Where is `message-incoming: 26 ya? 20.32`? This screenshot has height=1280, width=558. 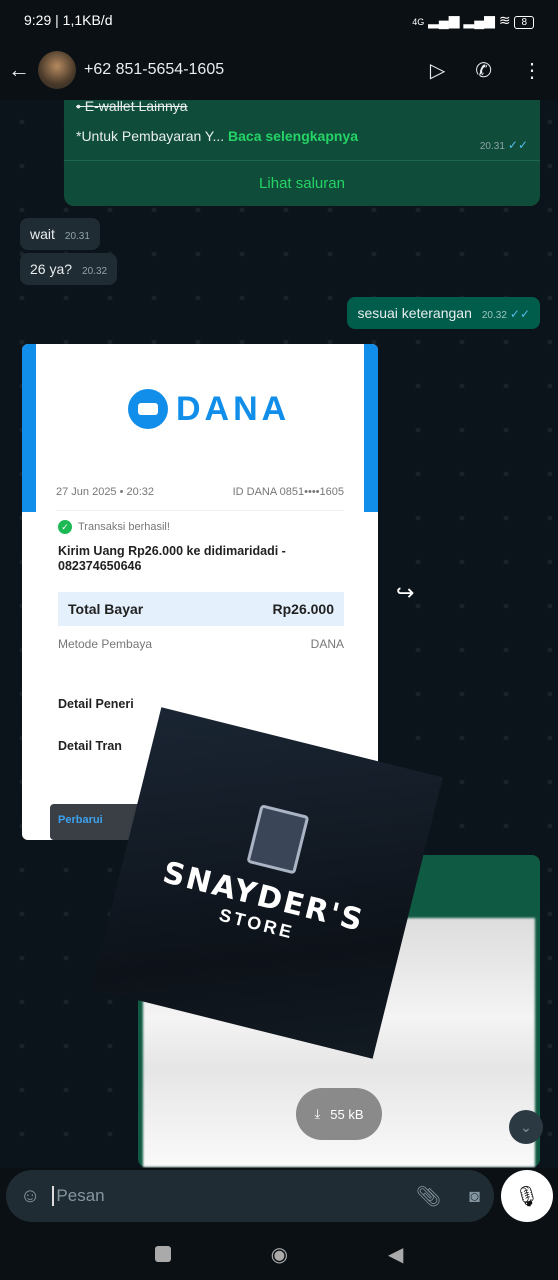 message-incoming: 26 ya? 20.32 is located at coordinates (69, 269).